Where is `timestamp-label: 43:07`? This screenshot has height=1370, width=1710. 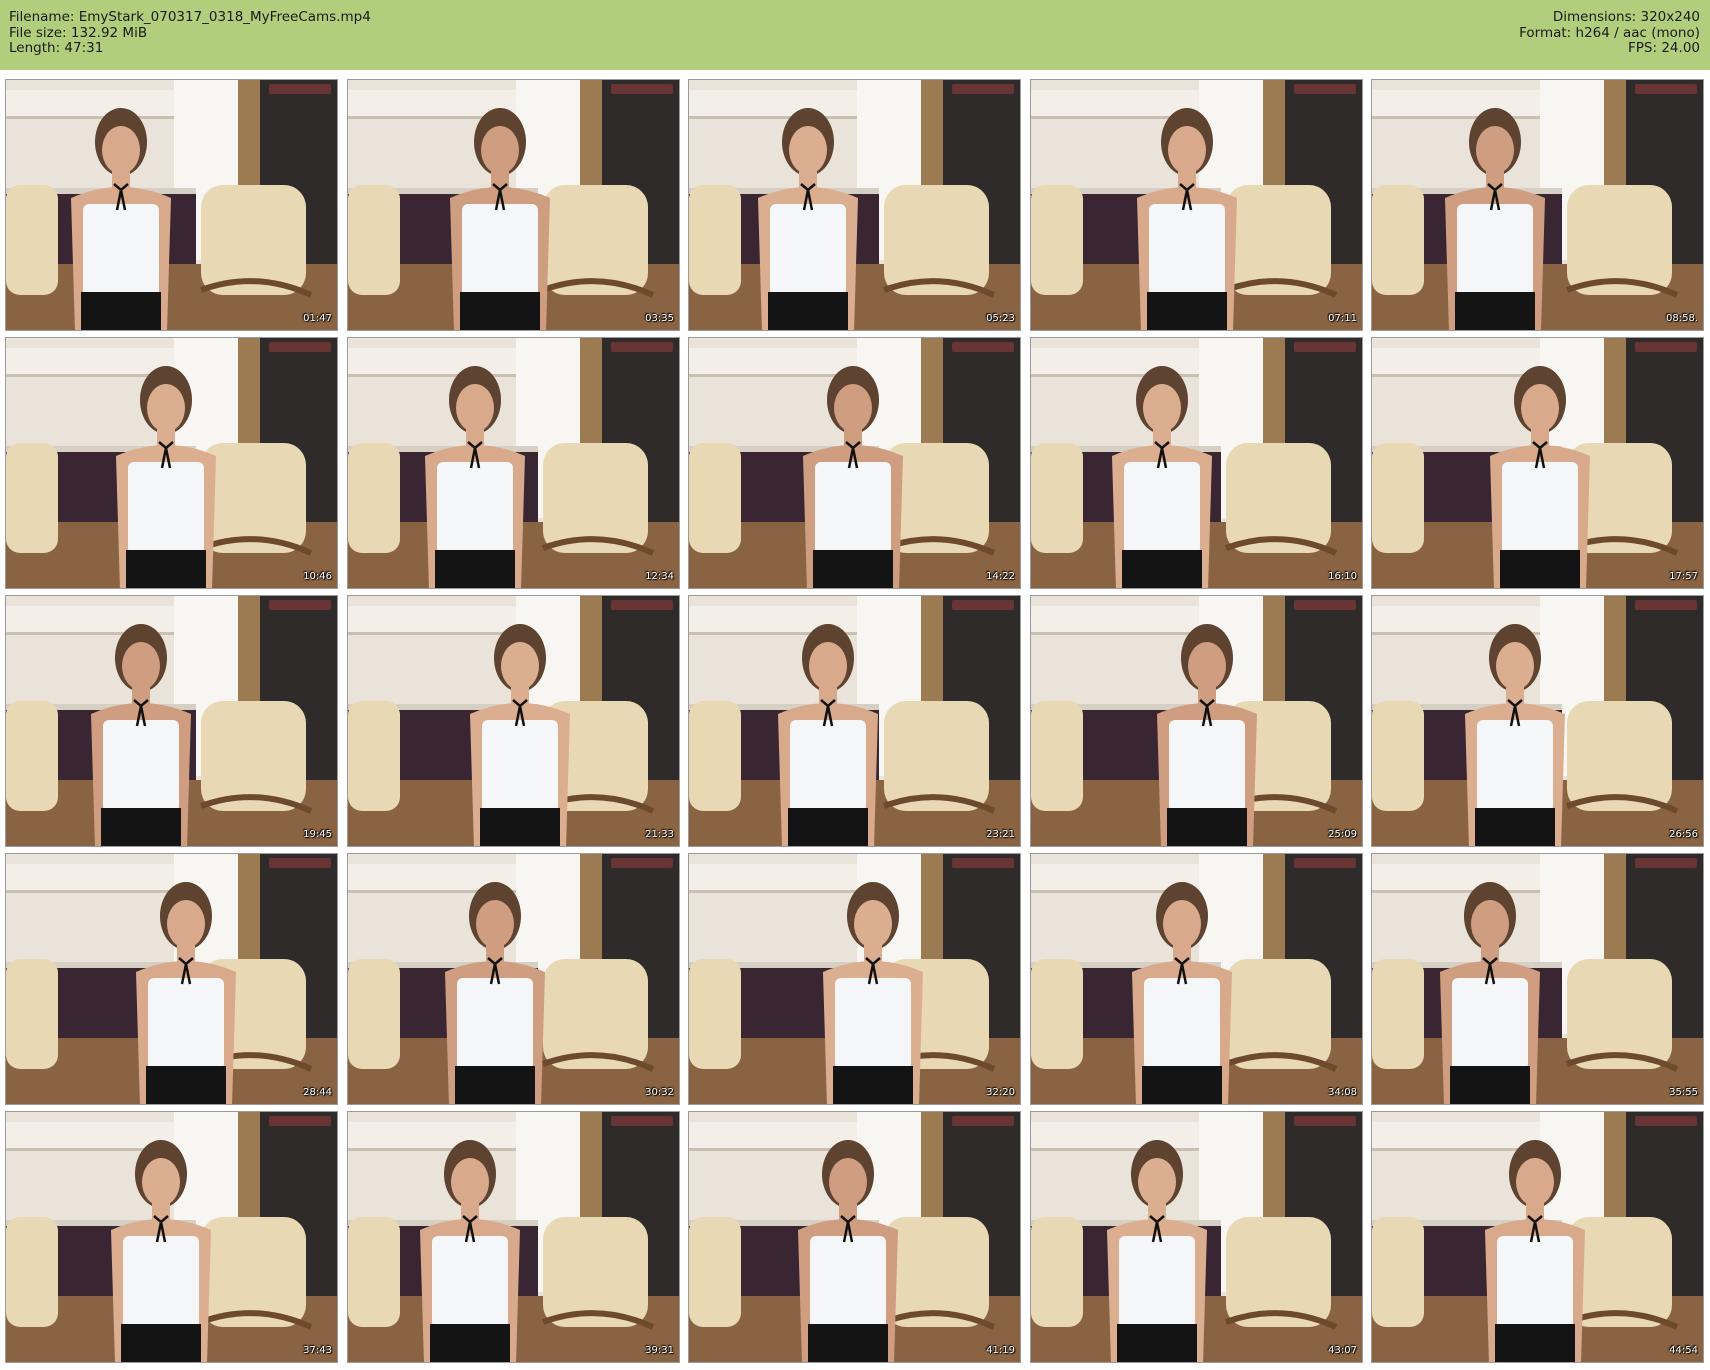 timestamp-label: 43:07 is located at coordinates (1342, 1350).